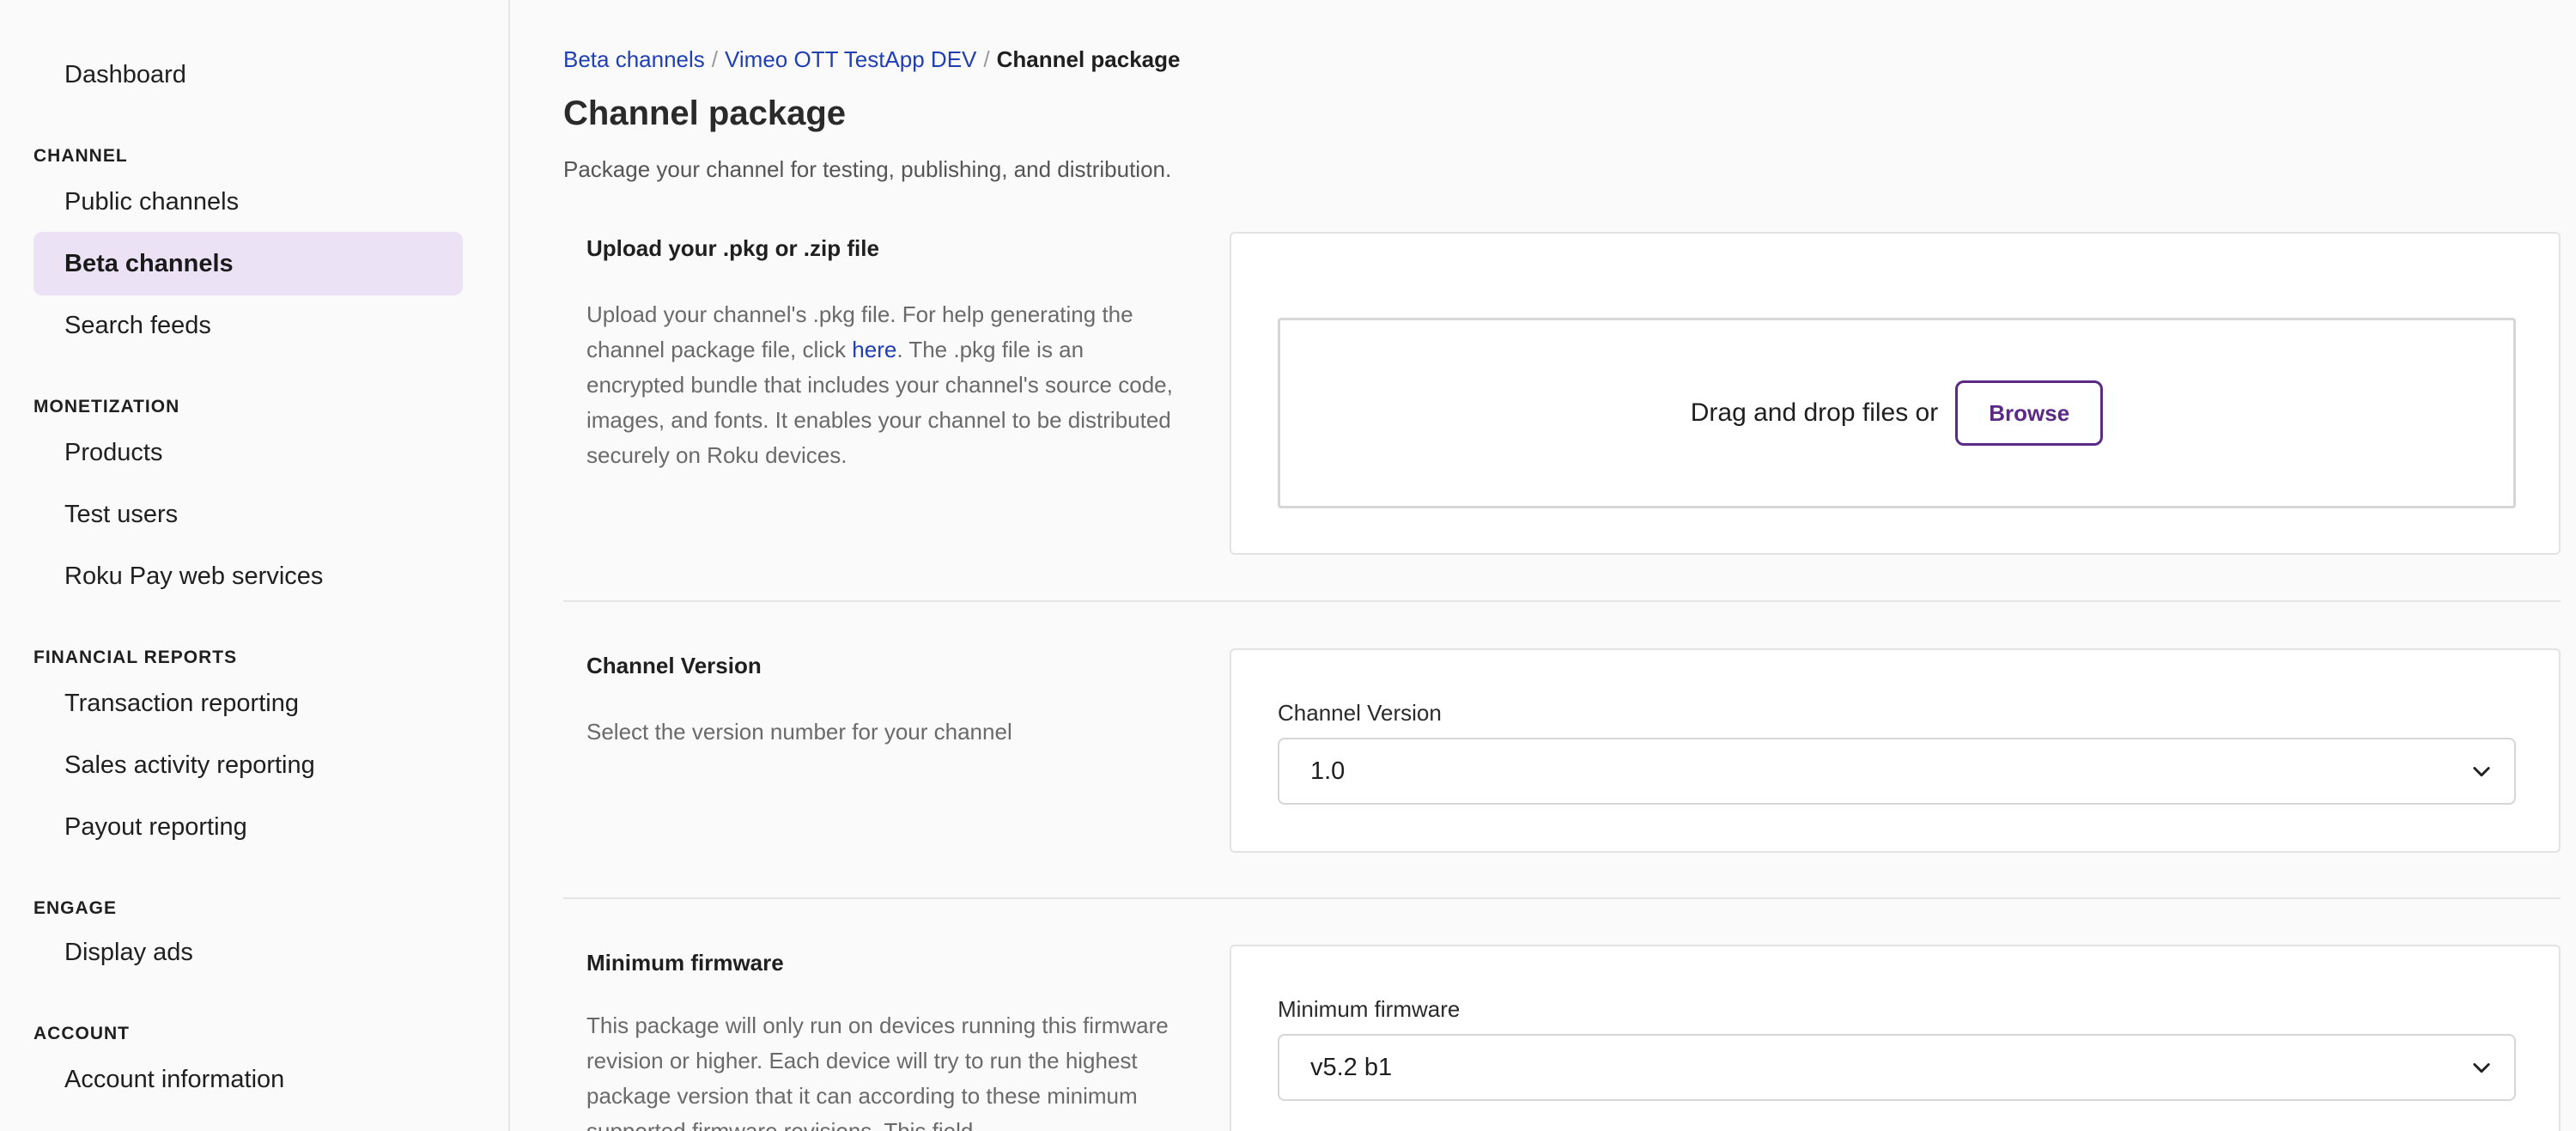 The height and width of the screenshot is (1131, 2576). What do you see at coordinates (1369, 1009) in the screenshot?
I see `minimum-firmware-label: Minimum firmware` at bounding box center [1369, 1009].